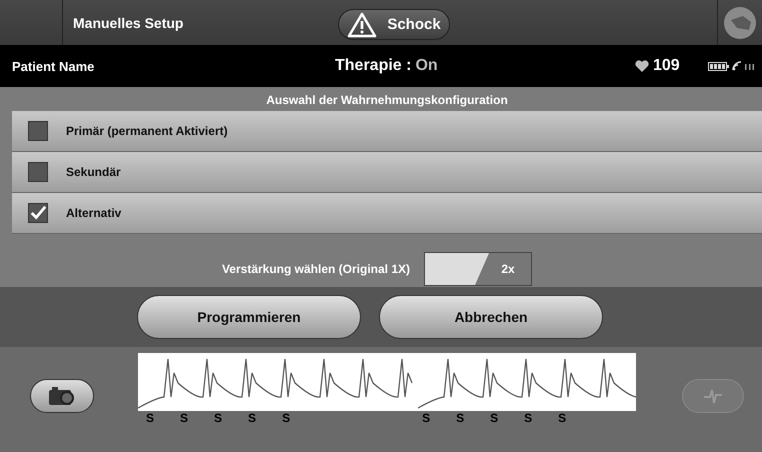  What do you see at coordinates (478, 269) in the screenshot?
I see `gain-toggle: 2x` at bounding box center [478, 269].